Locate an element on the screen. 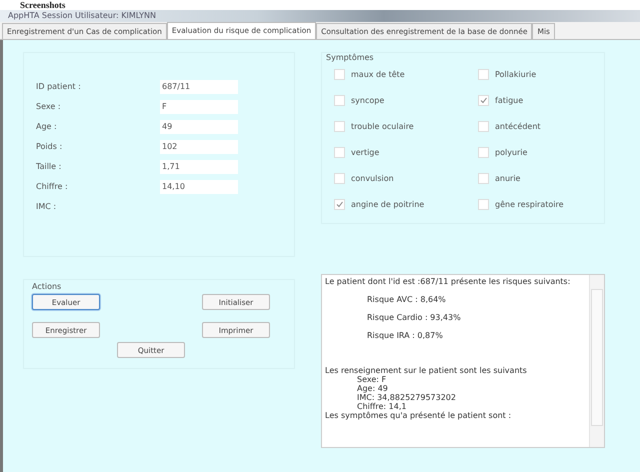  checkbox-label: Pollakiurie is located at coordinates (515, 74).